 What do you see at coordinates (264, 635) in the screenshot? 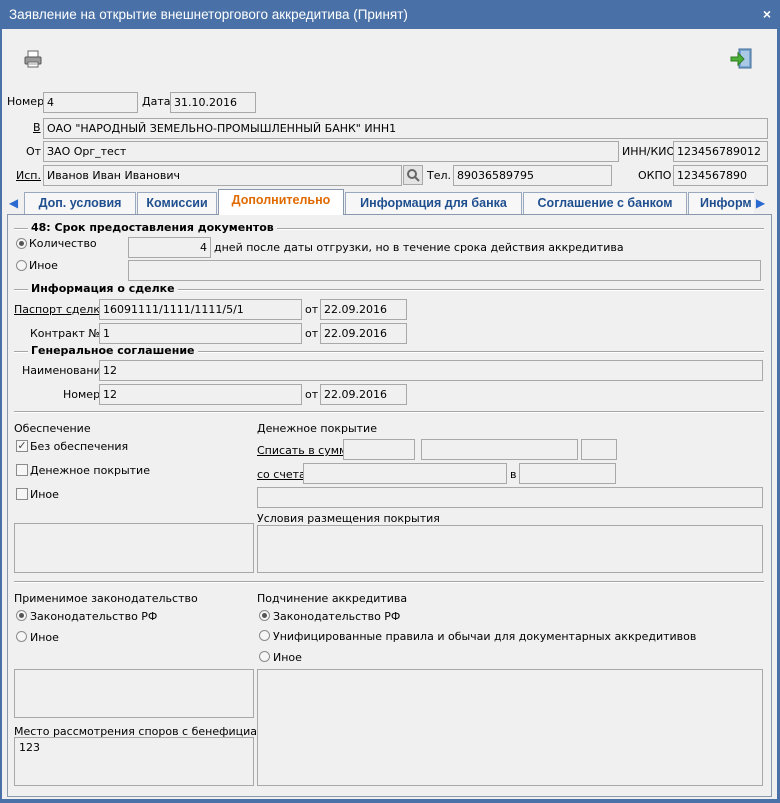
I see `subordination-ucp-radio` at bounding box center [264, 635].